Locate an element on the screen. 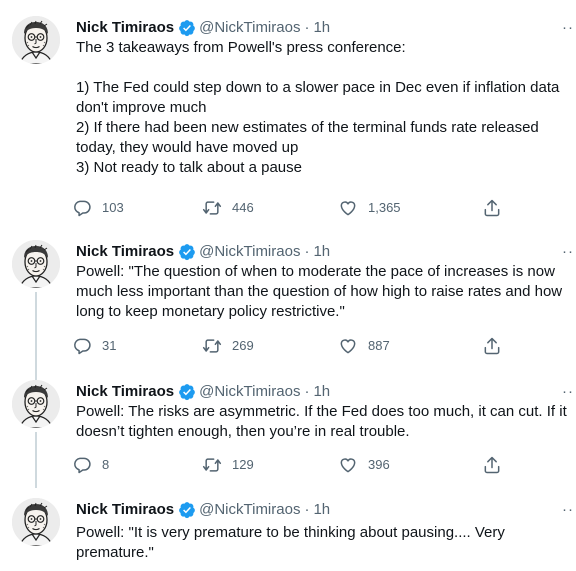 This screenshot has height=571, width=576. tweet-actions: 8 129 396 is located at coordinates (292, 465).